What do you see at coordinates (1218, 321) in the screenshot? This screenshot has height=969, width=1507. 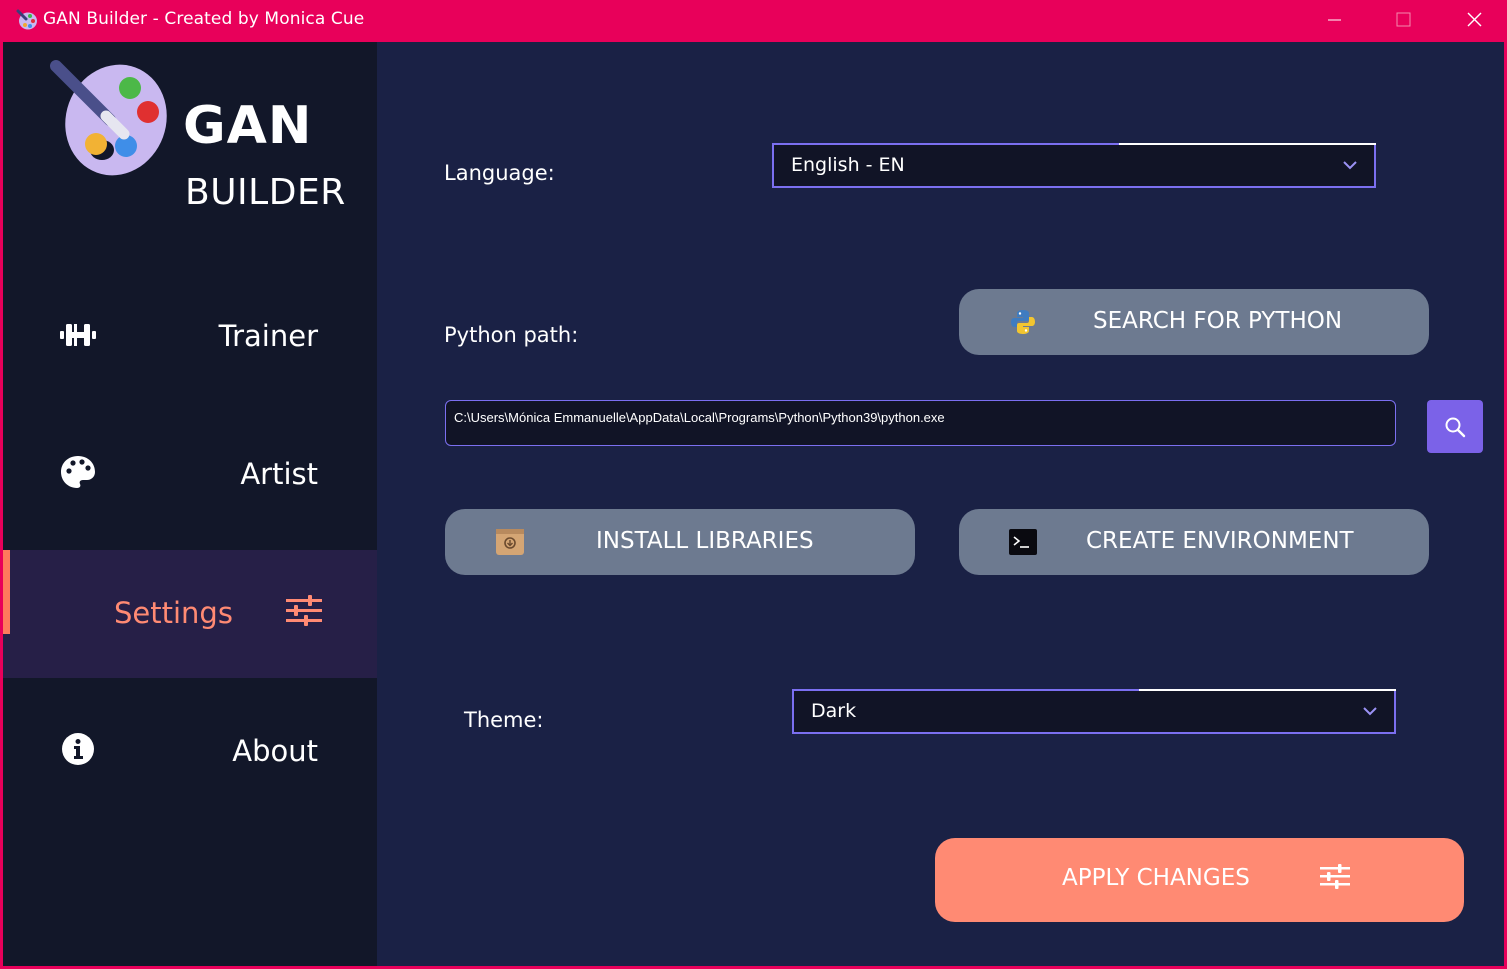 I see `search-for-python-label: SEARCH FOR PYTHON` at bounding box center [1218, 321].